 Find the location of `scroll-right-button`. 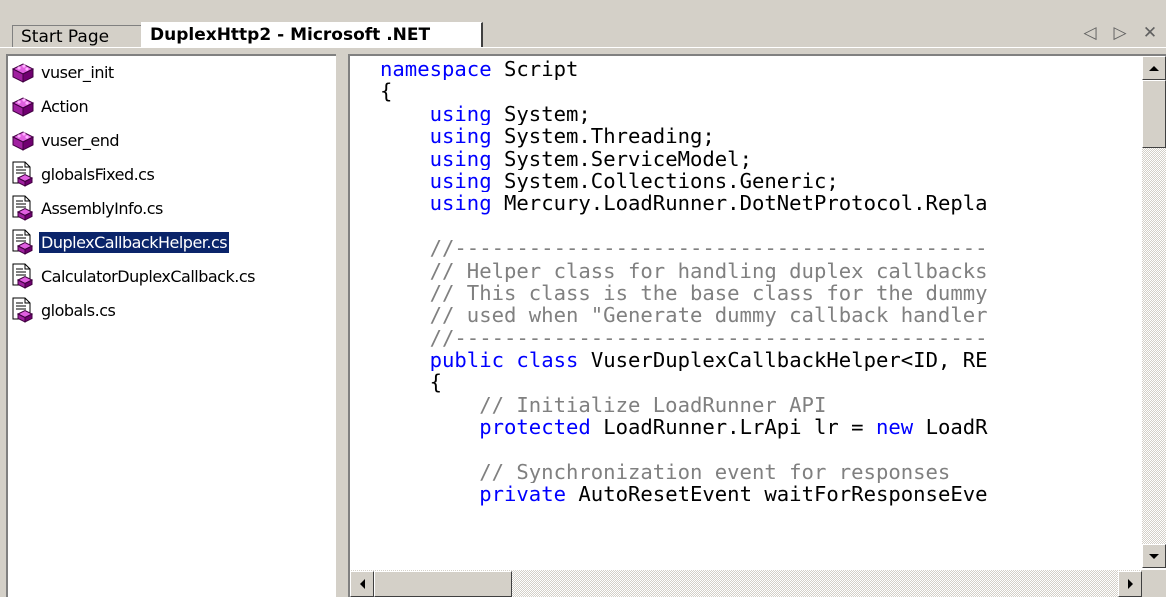

scroll-right-button is located at coordinates (1130, 584).